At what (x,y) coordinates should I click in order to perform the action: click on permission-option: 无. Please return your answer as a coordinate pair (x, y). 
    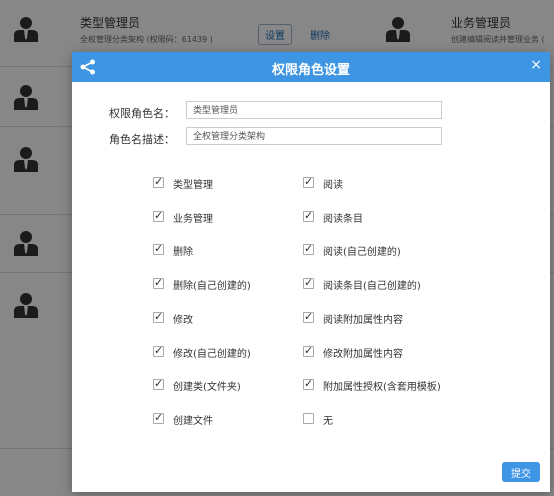
    Looking at the image, I should click on (388, 420).